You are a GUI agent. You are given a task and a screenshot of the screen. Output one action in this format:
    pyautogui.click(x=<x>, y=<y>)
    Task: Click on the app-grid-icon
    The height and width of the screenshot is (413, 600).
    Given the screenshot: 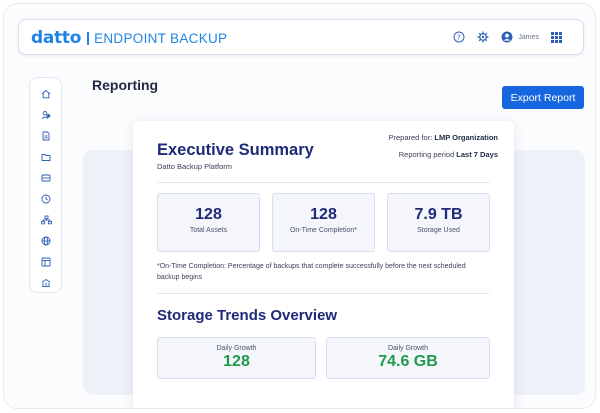 What is the action you would take?
    pyautogui.click(x=556, y=37)
    